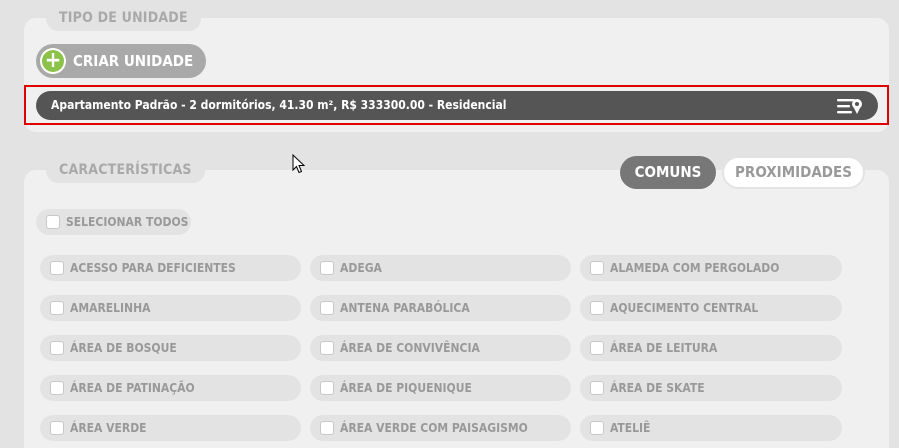  I want to click on unit-type-legend: TIPO DE UNIDADE, so click(123, 18).